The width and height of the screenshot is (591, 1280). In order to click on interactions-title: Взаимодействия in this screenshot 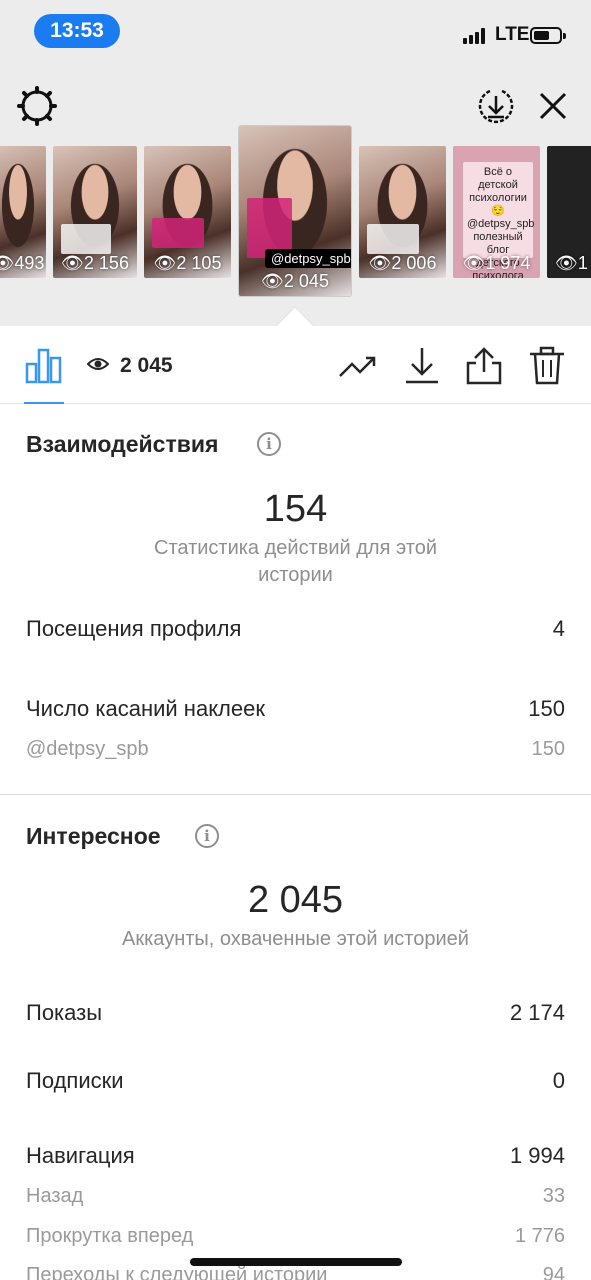, I will do `click(122, 444)`.